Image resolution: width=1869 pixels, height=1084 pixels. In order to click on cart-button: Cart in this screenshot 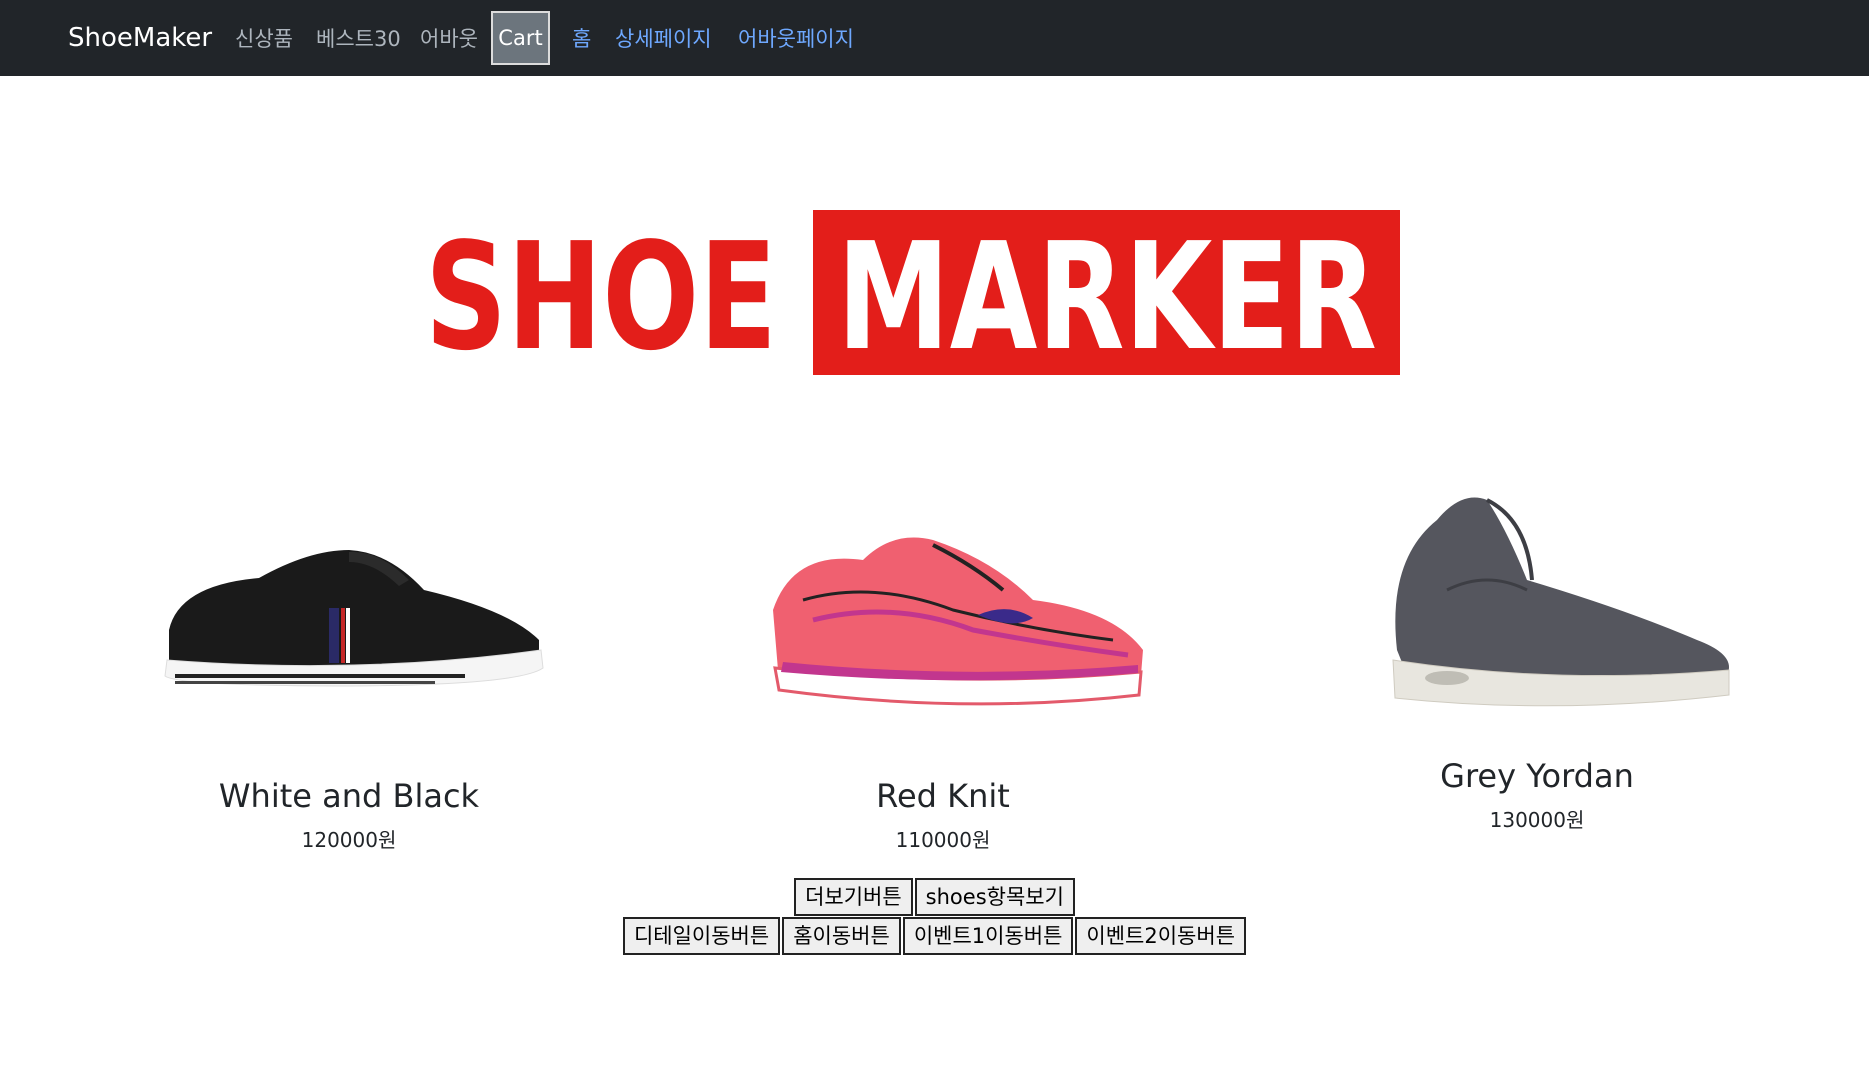, I will do `click(520, 38)`.